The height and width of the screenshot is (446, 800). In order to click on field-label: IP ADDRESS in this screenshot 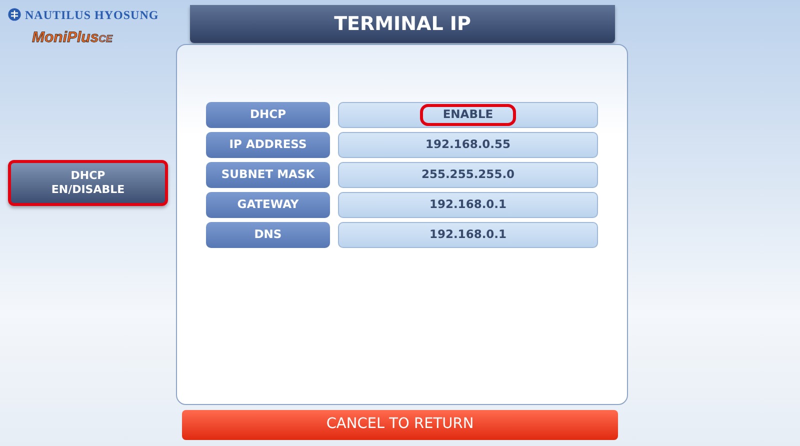, I will do `click(268, 145)`.